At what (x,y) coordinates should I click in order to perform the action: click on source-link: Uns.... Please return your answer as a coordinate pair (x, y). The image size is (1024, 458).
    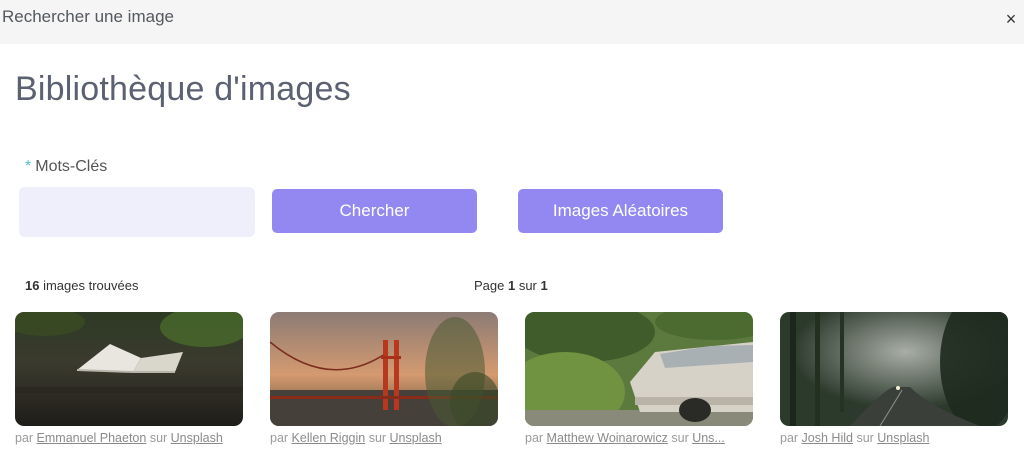
    Looking at the image, I should click on (708, 438).